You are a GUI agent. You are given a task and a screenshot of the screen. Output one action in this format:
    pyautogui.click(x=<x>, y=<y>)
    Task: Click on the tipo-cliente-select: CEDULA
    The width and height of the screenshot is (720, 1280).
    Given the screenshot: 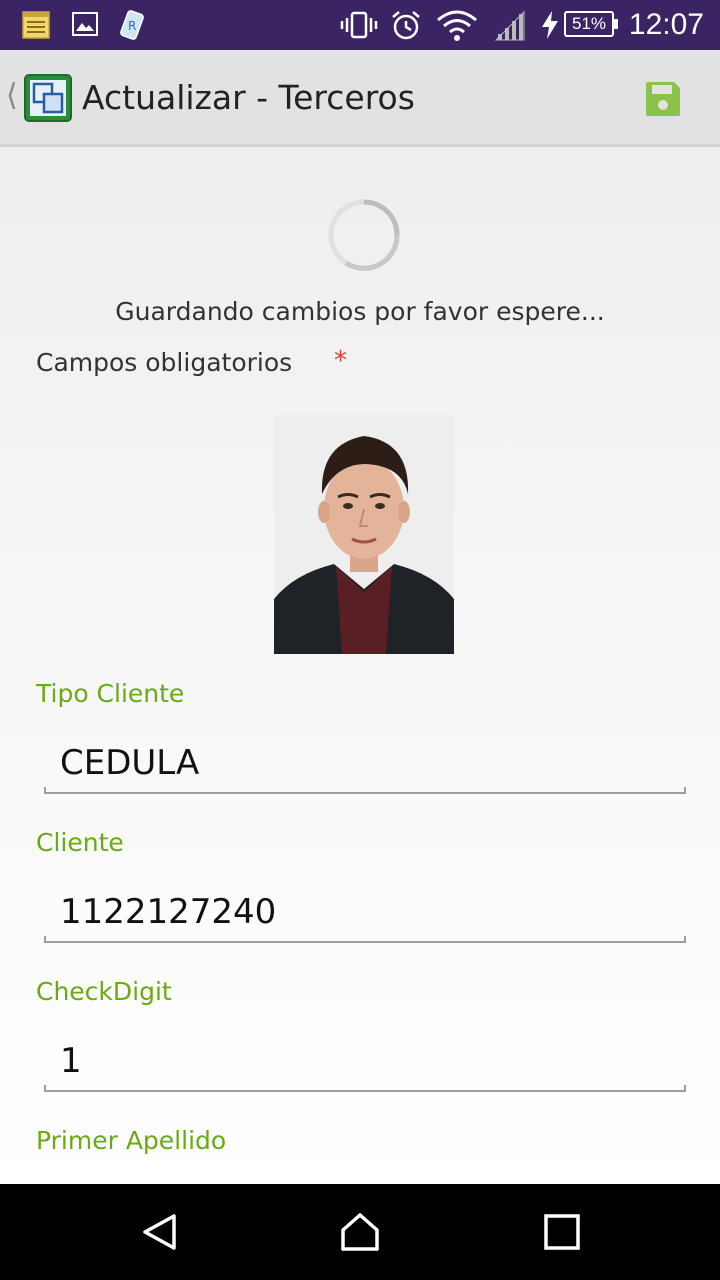 What is the action you would take?
    pyautogui.click(x=129, y=763)
    